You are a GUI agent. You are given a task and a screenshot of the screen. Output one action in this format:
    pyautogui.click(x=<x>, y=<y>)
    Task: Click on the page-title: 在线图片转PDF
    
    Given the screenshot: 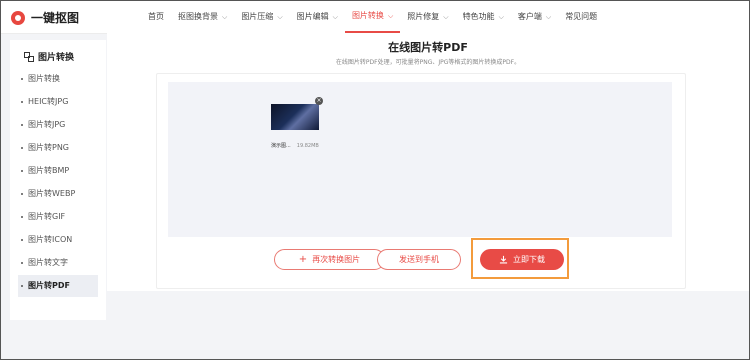 What is the action you would take?
    pyautogui.click(x=428, y=47)
    